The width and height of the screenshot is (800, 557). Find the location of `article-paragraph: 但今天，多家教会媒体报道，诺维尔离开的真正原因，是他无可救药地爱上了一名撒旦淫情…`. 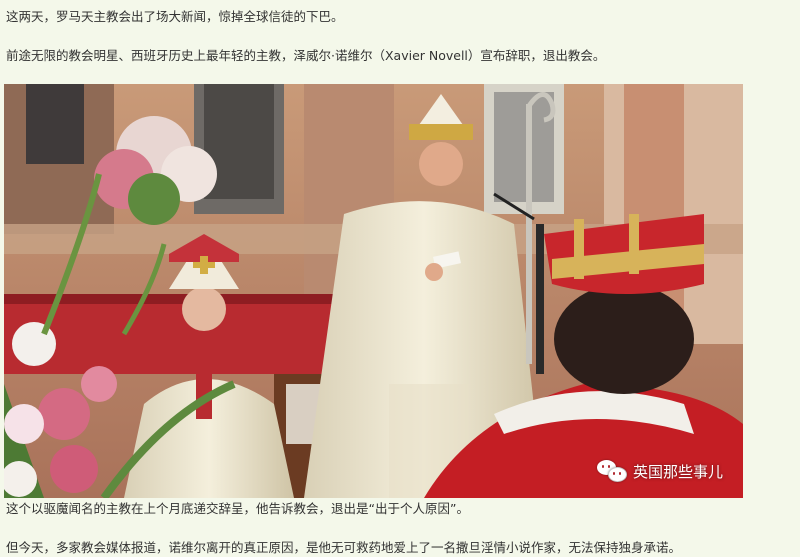

article-paragraph: 但今天，多家教会媒体报道，诺维尔离开的真正原因，是他无可救药地爱上了一名撒旦淫情… is located at coordinates (344, 547).